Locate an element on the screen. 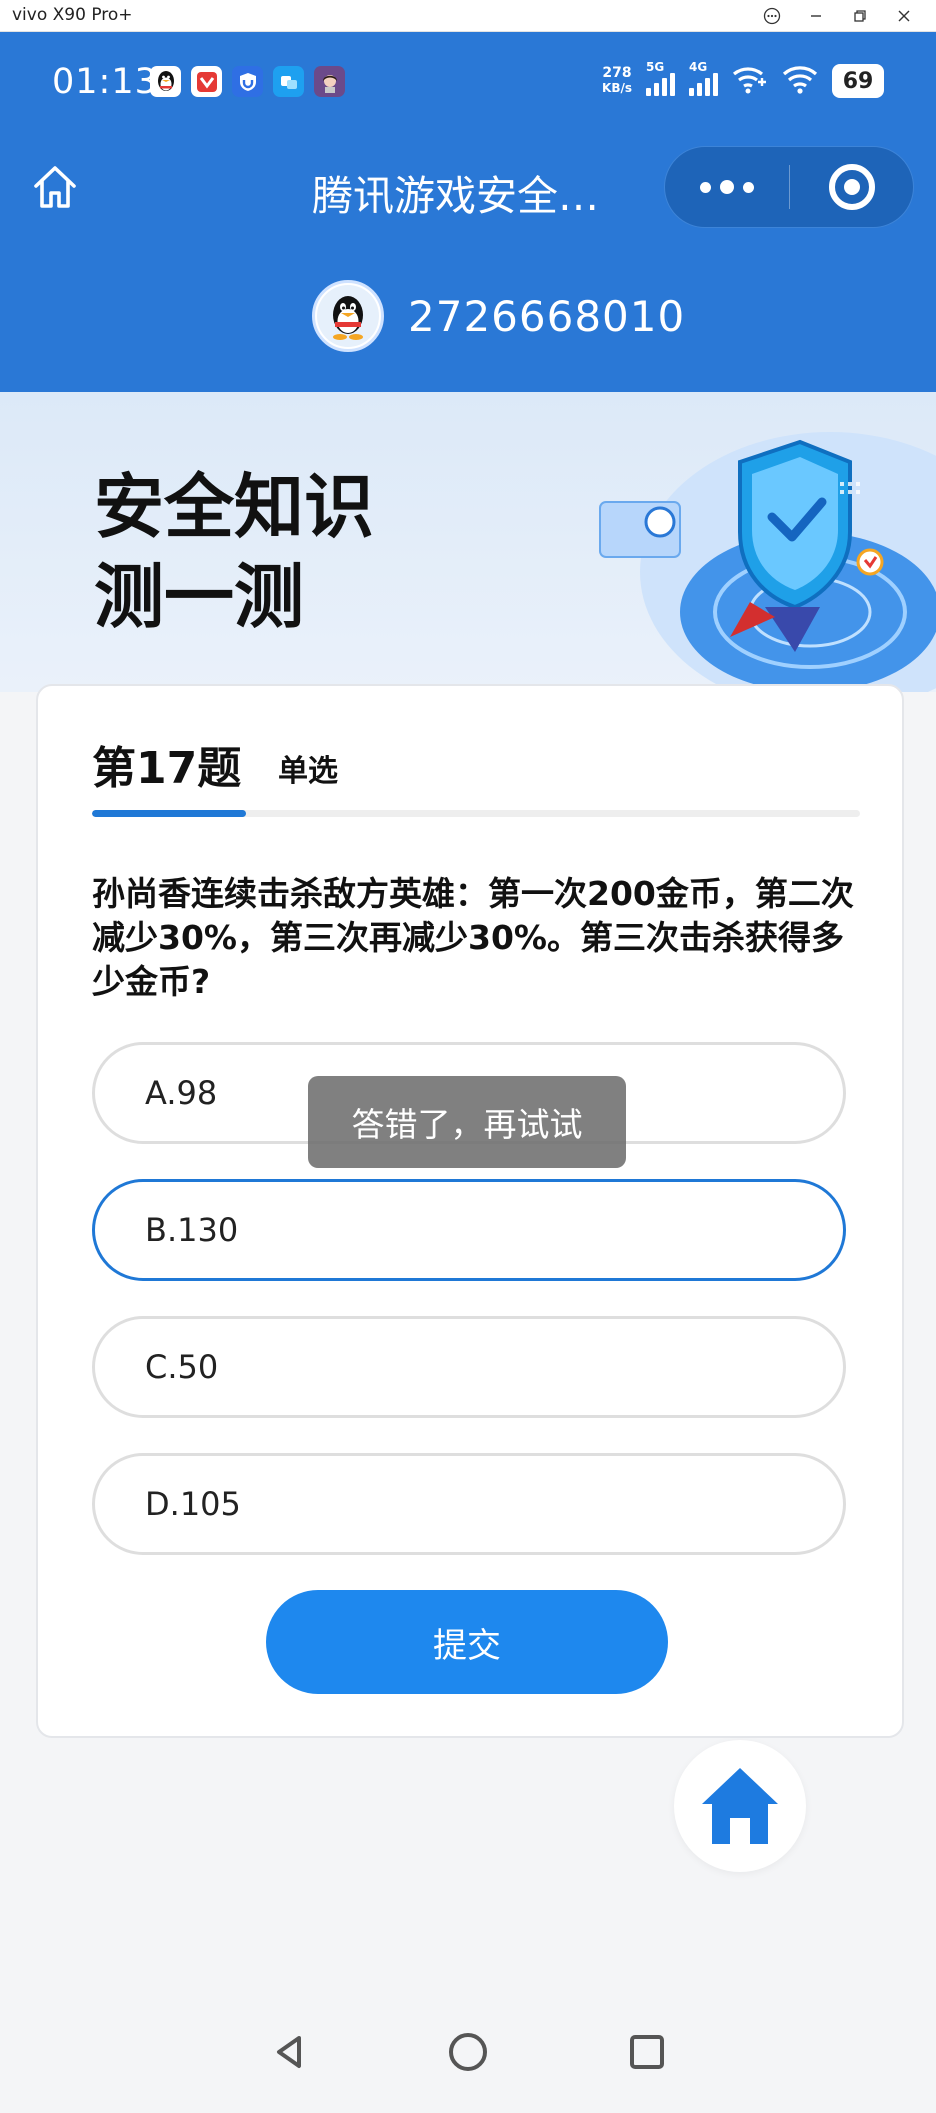  more-dots-icon is located at coordinates (727, 187).